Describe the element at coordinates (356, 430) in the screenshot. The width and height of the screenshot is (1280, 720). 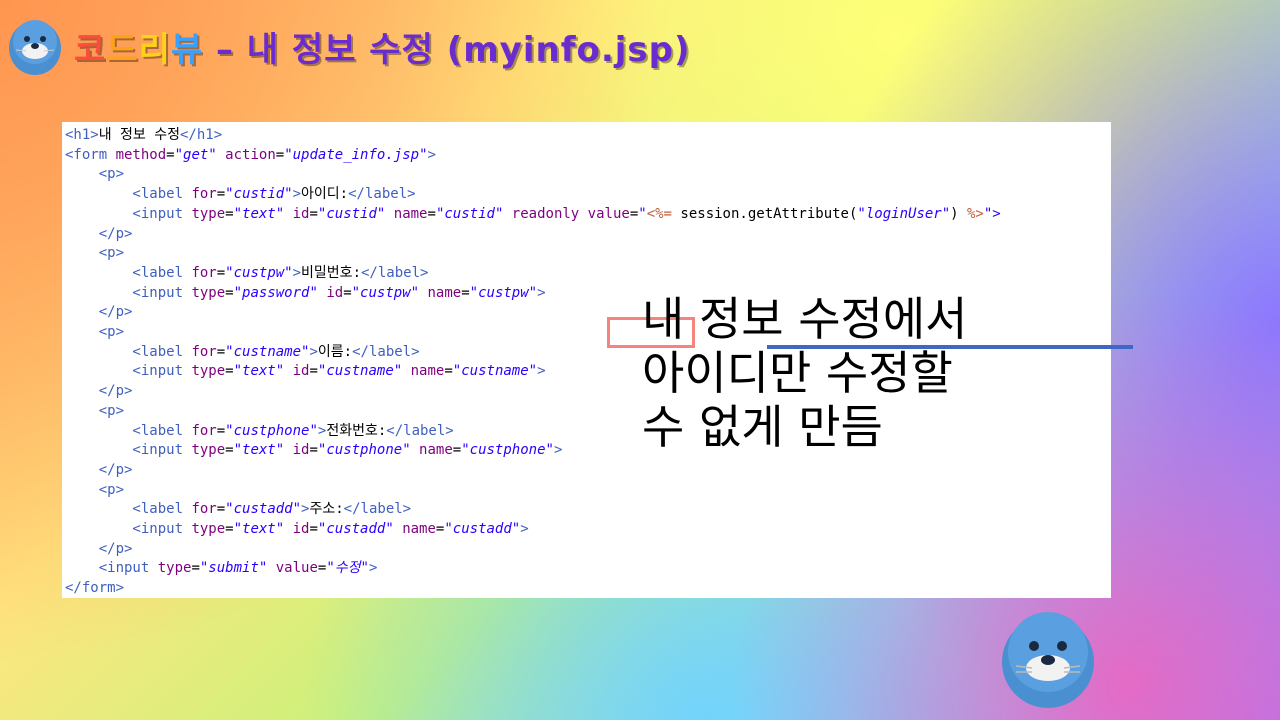
I see `code-token: 전화번호:` at that location.